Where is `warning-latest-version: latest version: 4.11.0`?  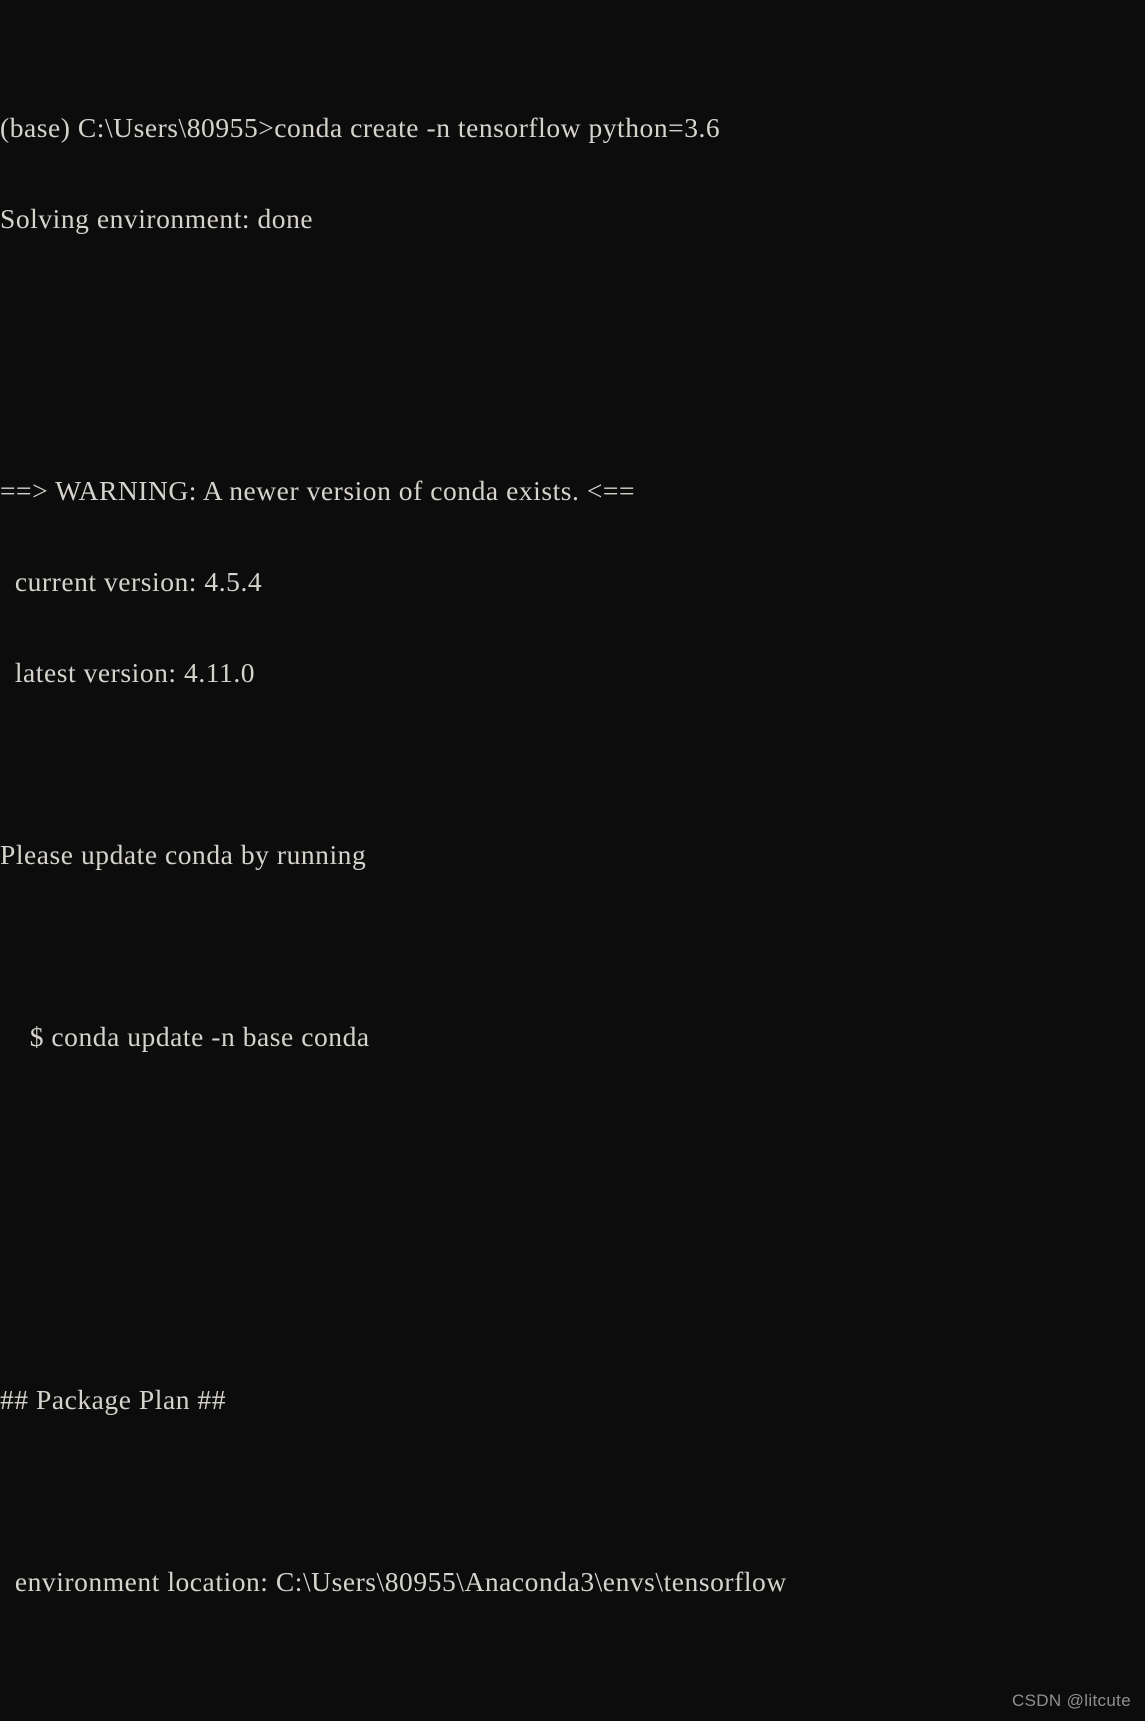 warning-latest-version: latest version: 4.11.0 is located at coordinates (128, 673).